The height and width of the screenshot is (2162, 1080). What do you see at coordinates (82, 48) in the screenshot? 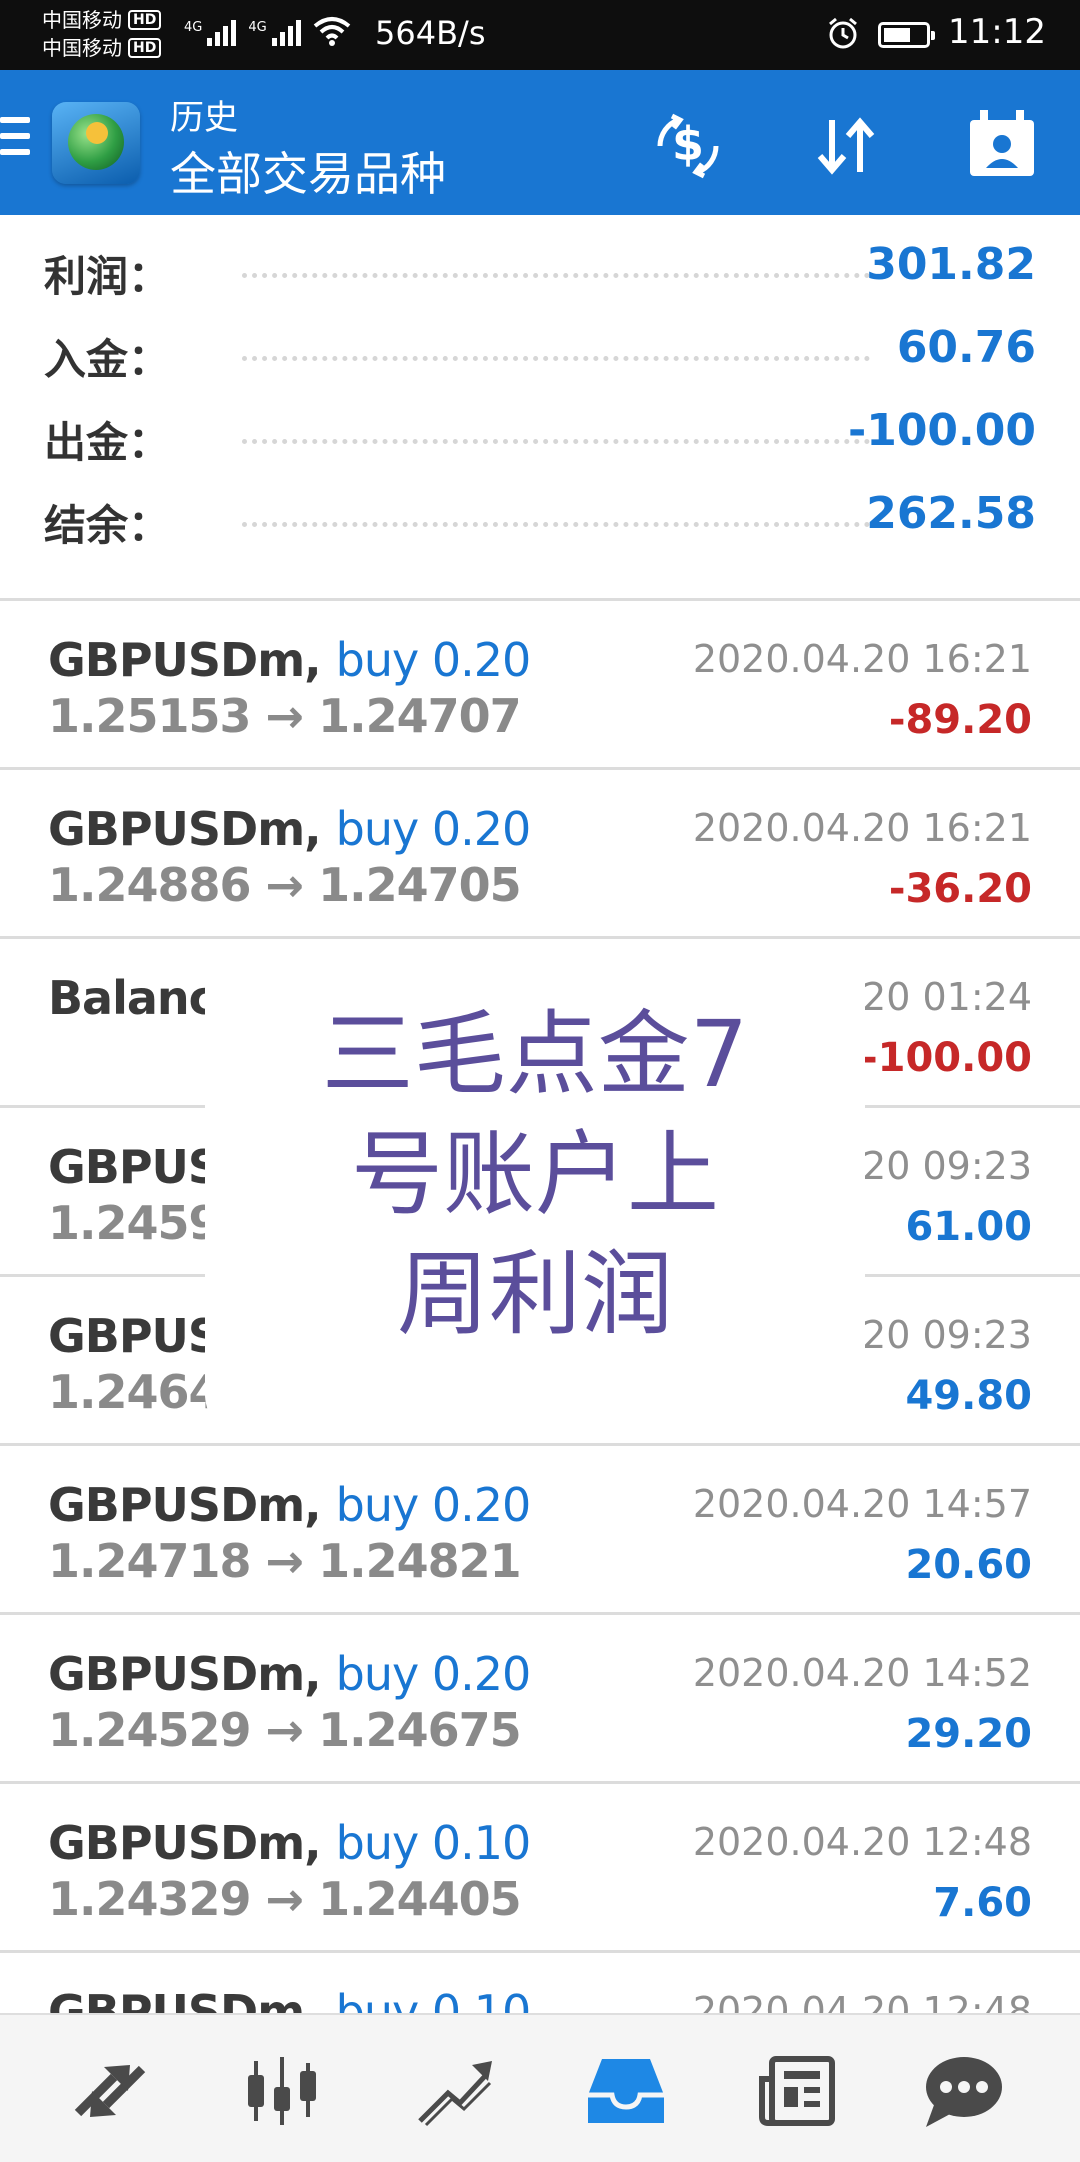
I see `carrier-label-2: 中国移动` at bounding box center [82, 48].